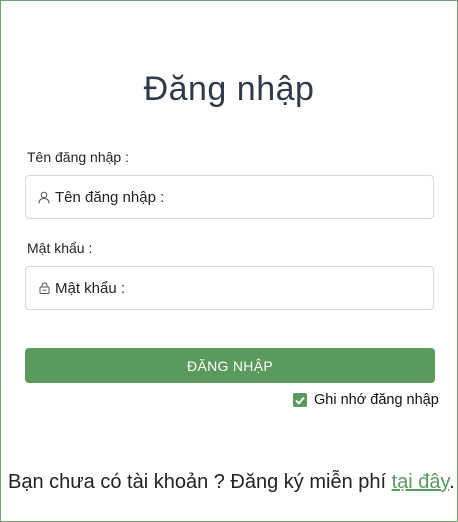 Image resolution: width=458 pixels, height=522 pixels. Describe the element at coordinates (78, 157) in the screenshot. I see `username-label: Tên đăng nhập :` at that location.